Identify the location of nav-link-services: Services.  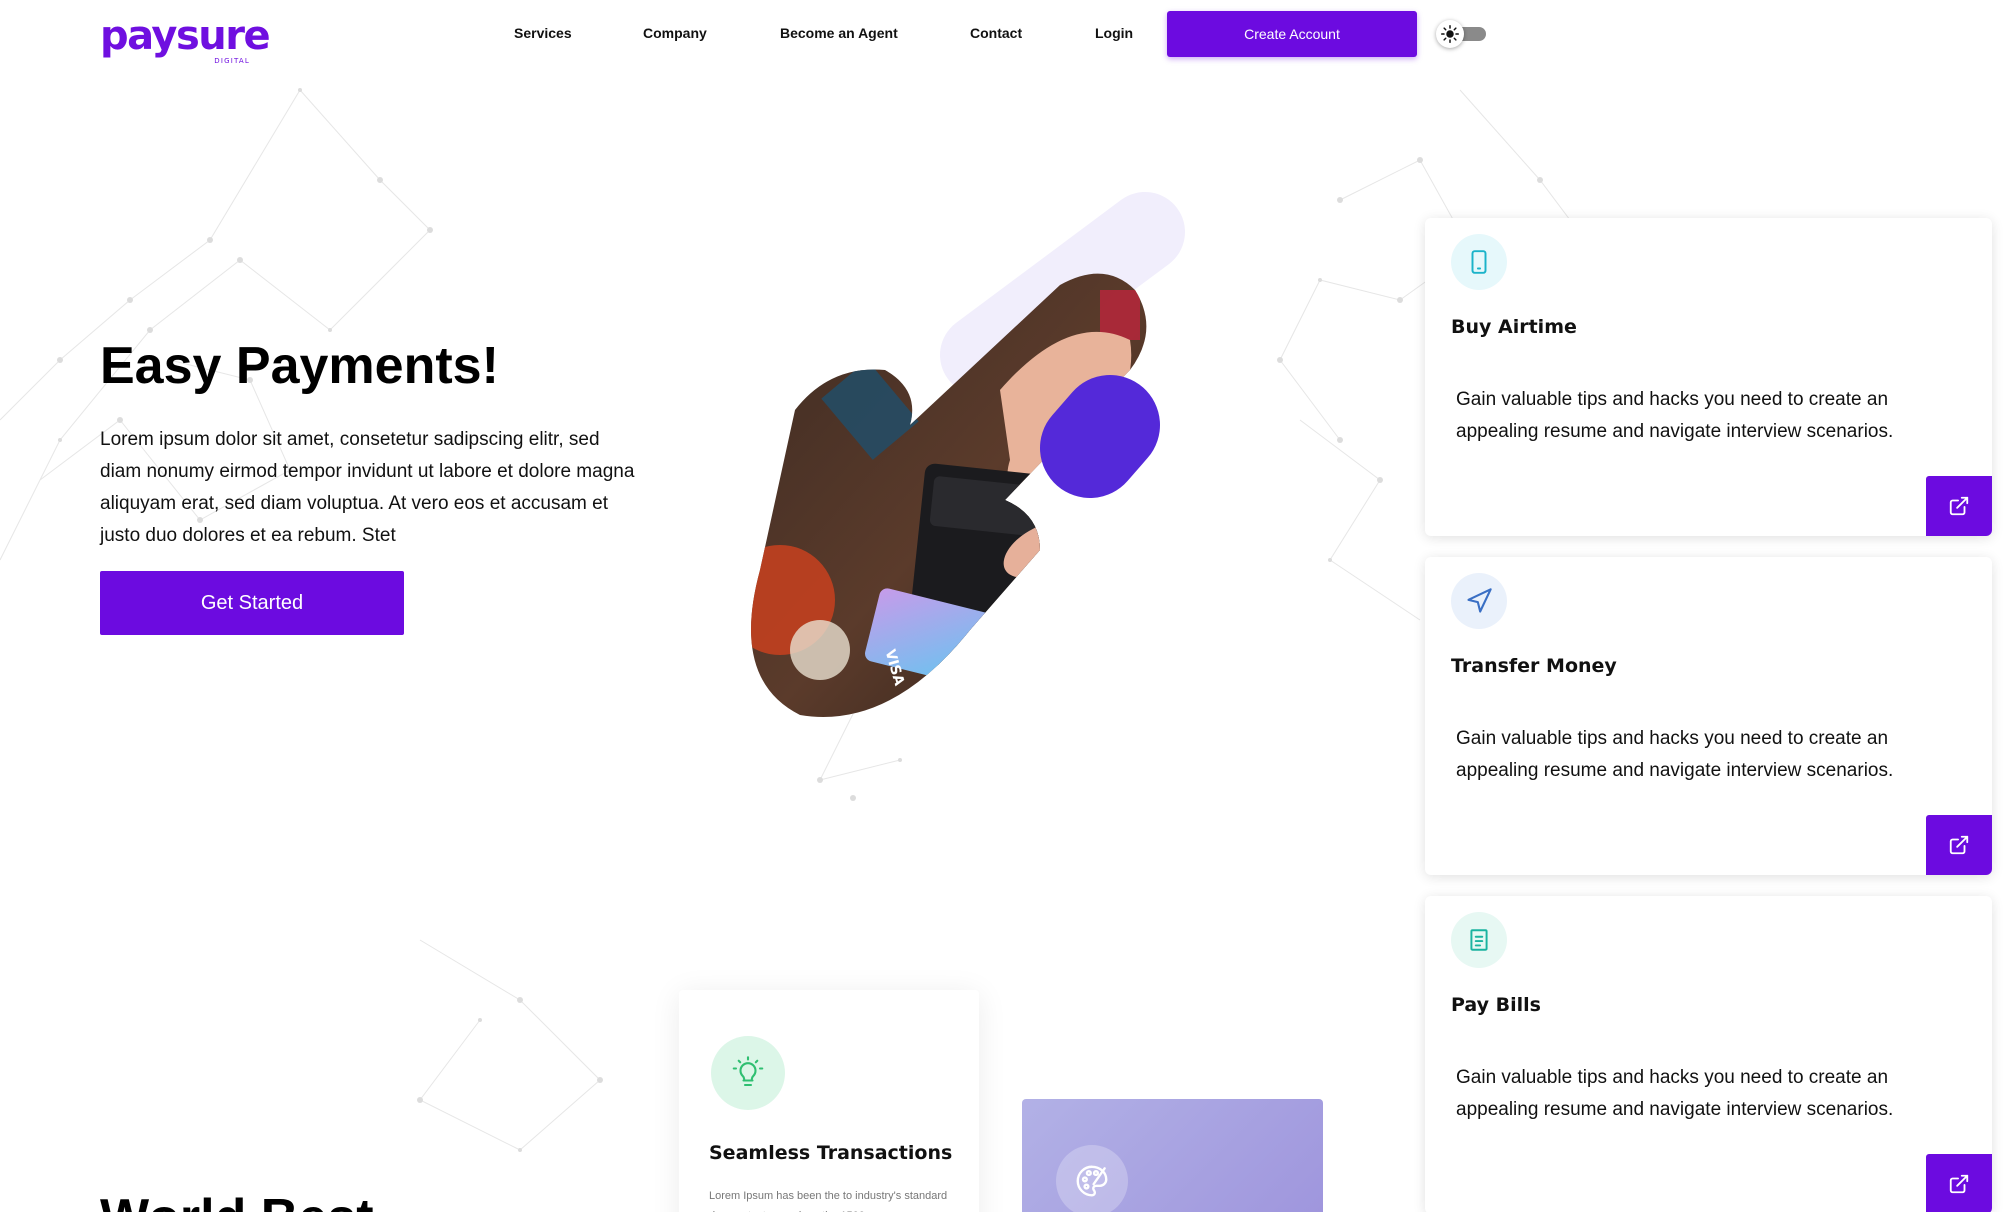
(543, 33).